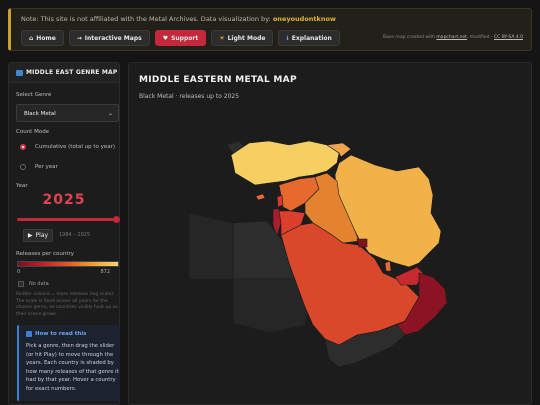 The width and height of the screenshot is (540, 405). I want to click on legend-max: 872, so click(105, 272).